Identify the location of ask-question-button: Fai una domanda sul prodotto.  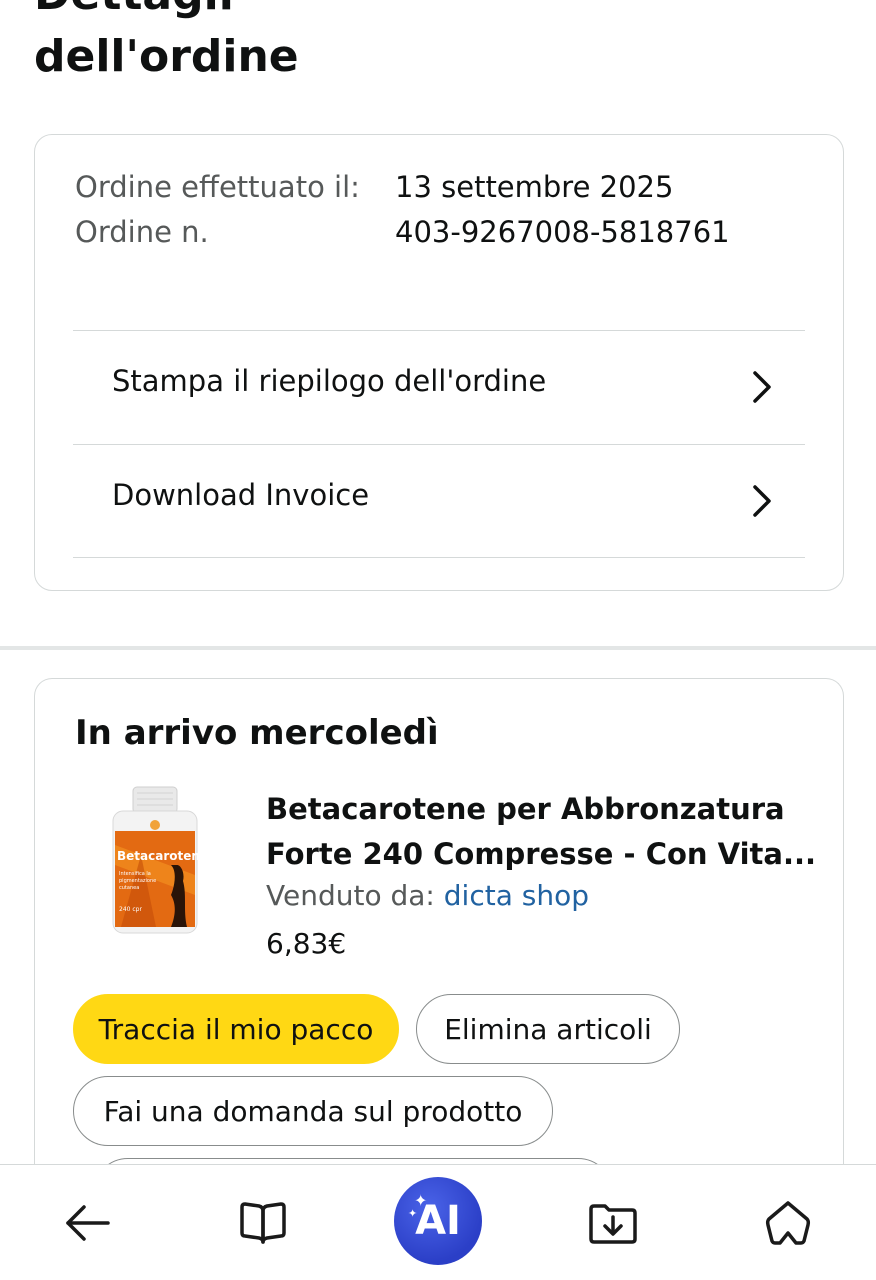
(313, 1111).